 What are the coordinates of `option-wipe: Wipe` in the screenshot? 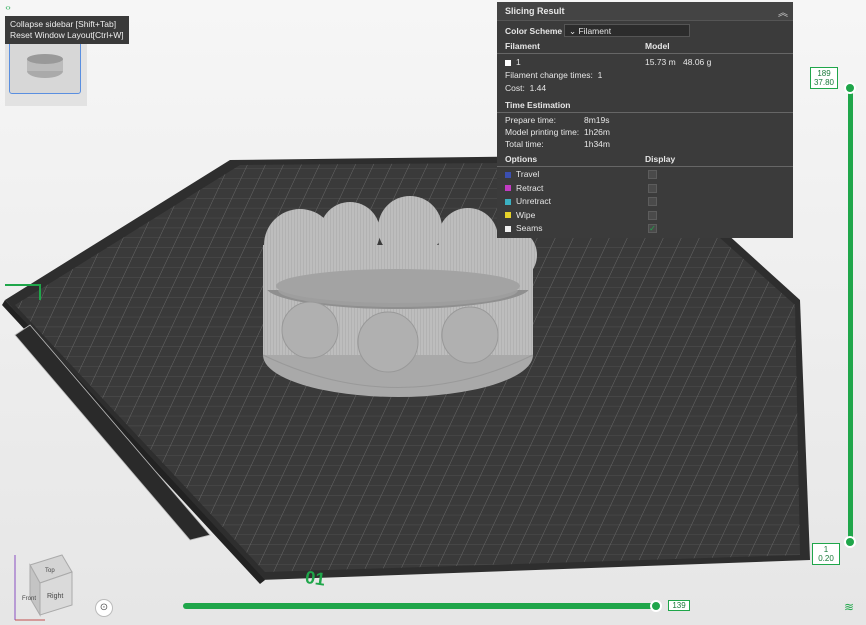 It's located at (520, 215).